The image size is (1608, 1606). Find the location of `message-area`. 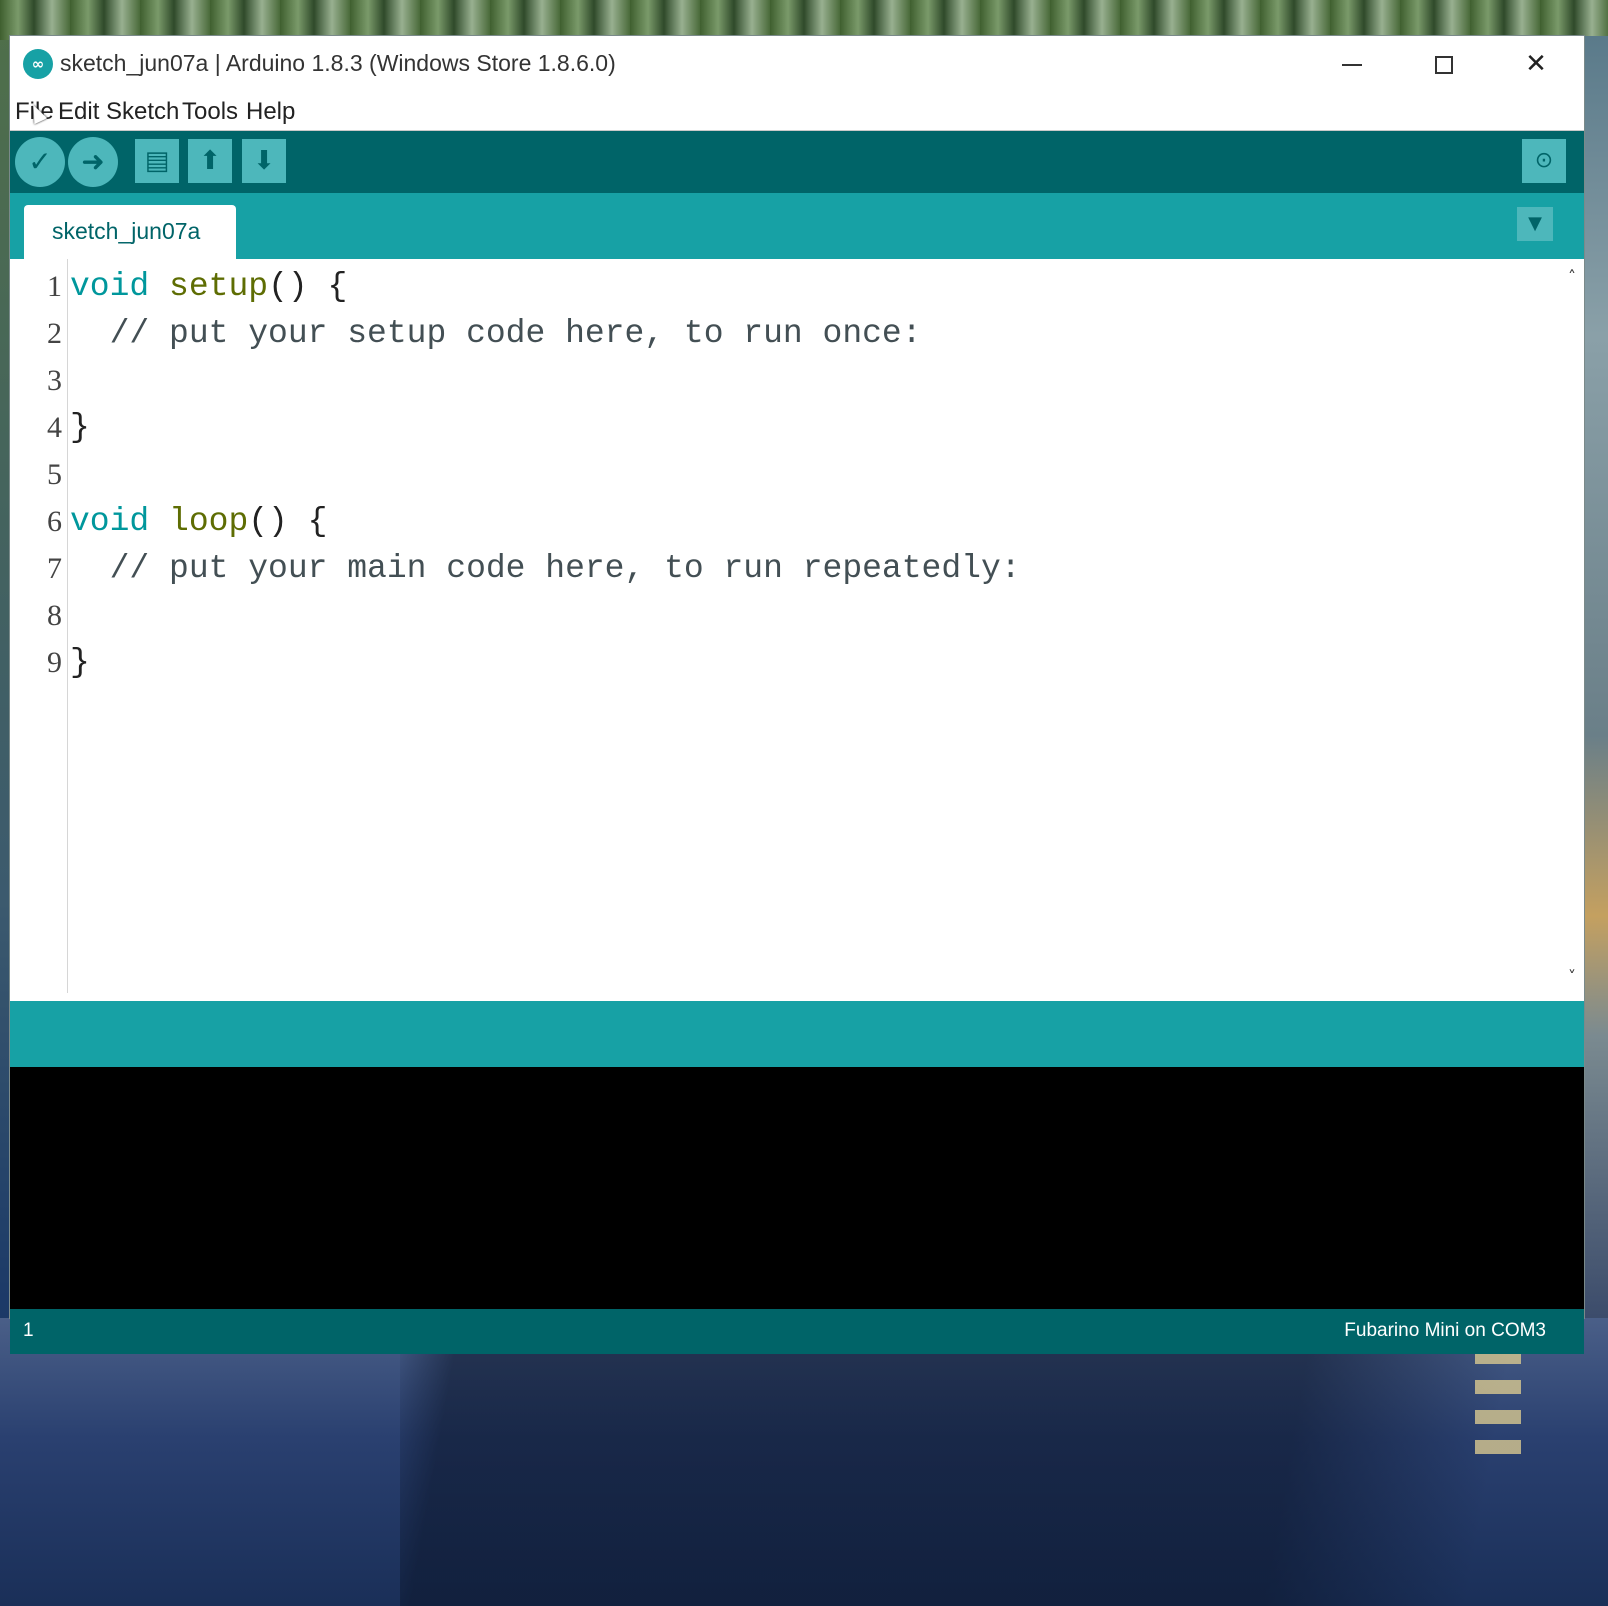

message-area is located at coordinates (797, 1034).